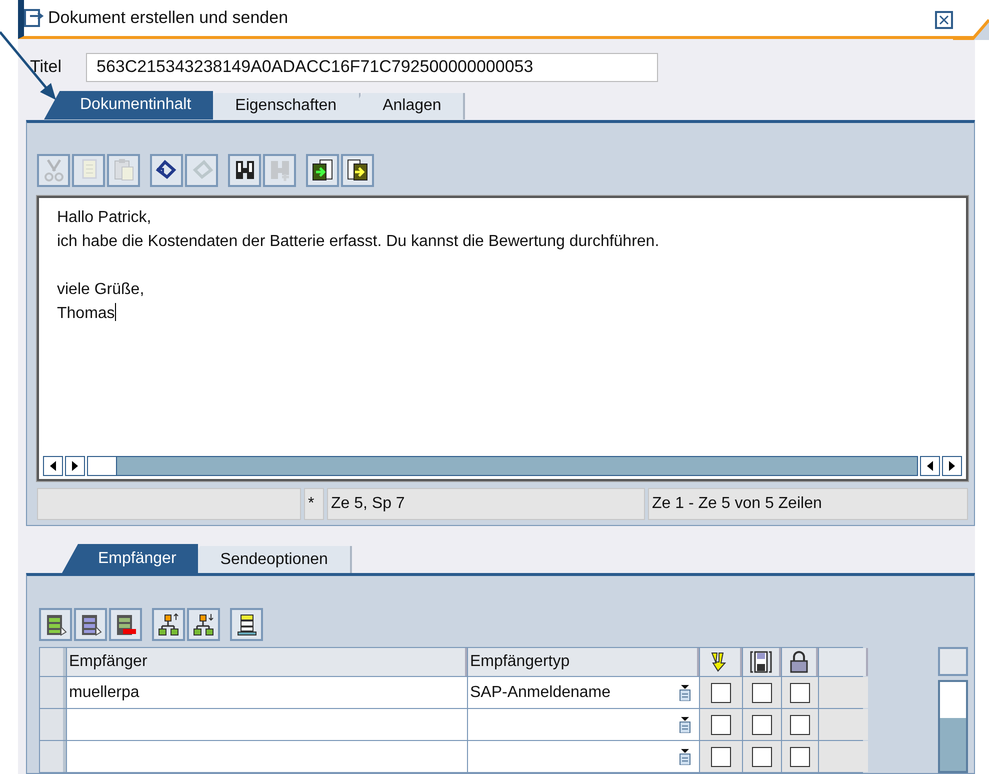  What do you see at coordinates (104, 218) in the screenshot?
I see `text-line: Hallo Patrick,` at bounding box center [104, 218].